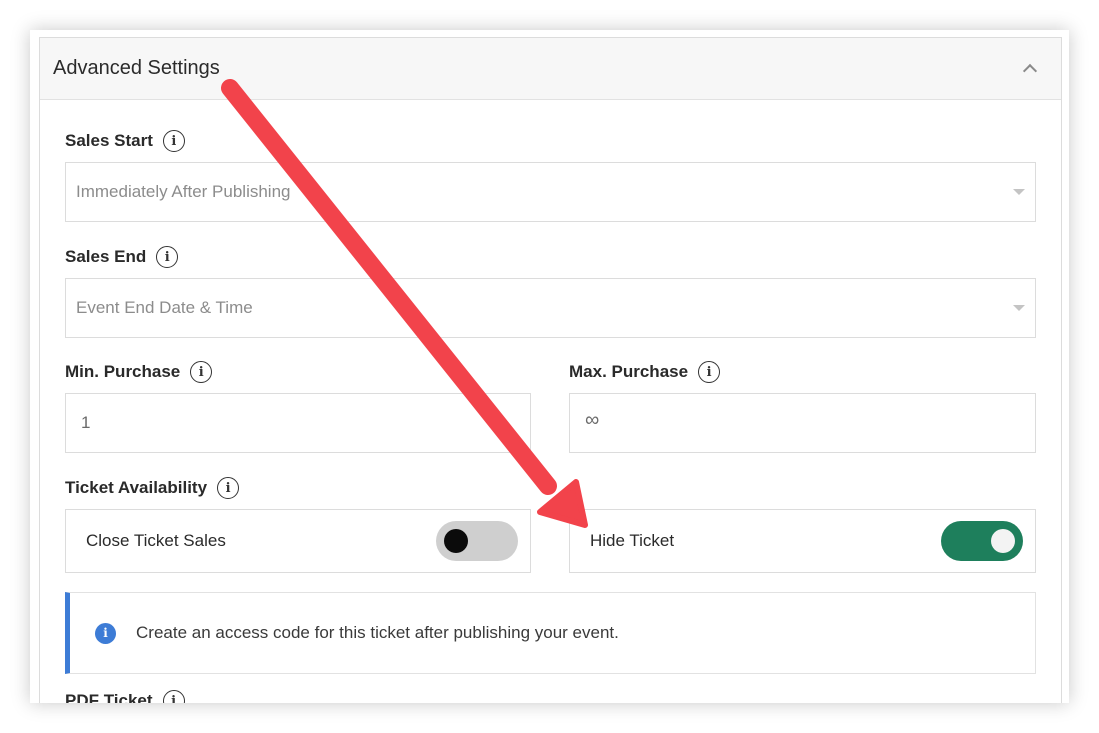 Image resolution: width=1099 pixels, height=733 pixels. Describe the element at coordinates (86, 422) in the screenshot. I see `min-purchase-value: 1` at that location.